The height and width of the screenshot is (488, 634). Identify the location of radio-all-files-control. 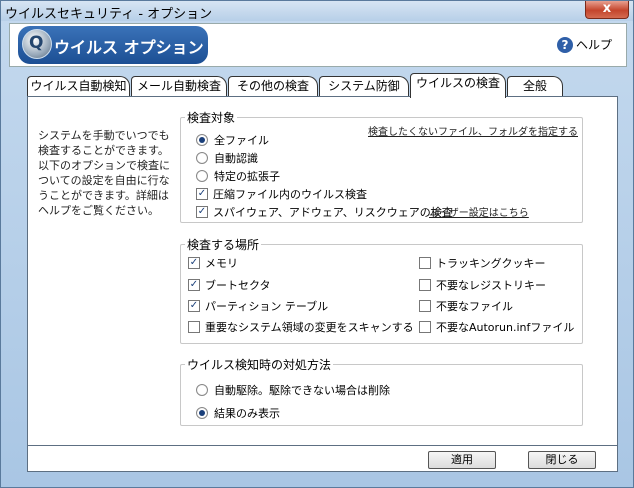
(202, 140).